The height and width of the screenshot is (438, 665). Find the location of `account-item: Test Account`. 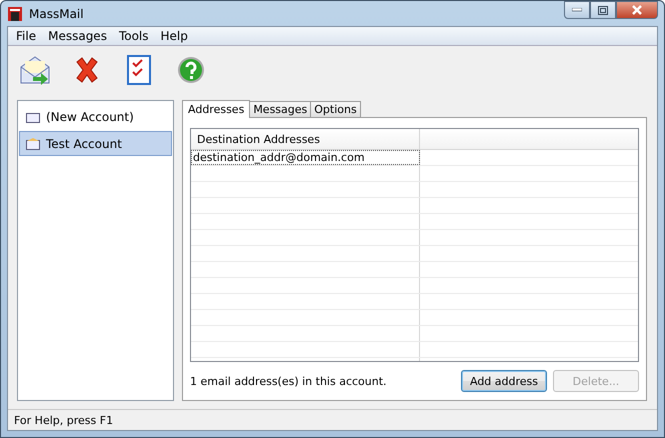

account-item: Test Account is located at coordinates (95, 143).